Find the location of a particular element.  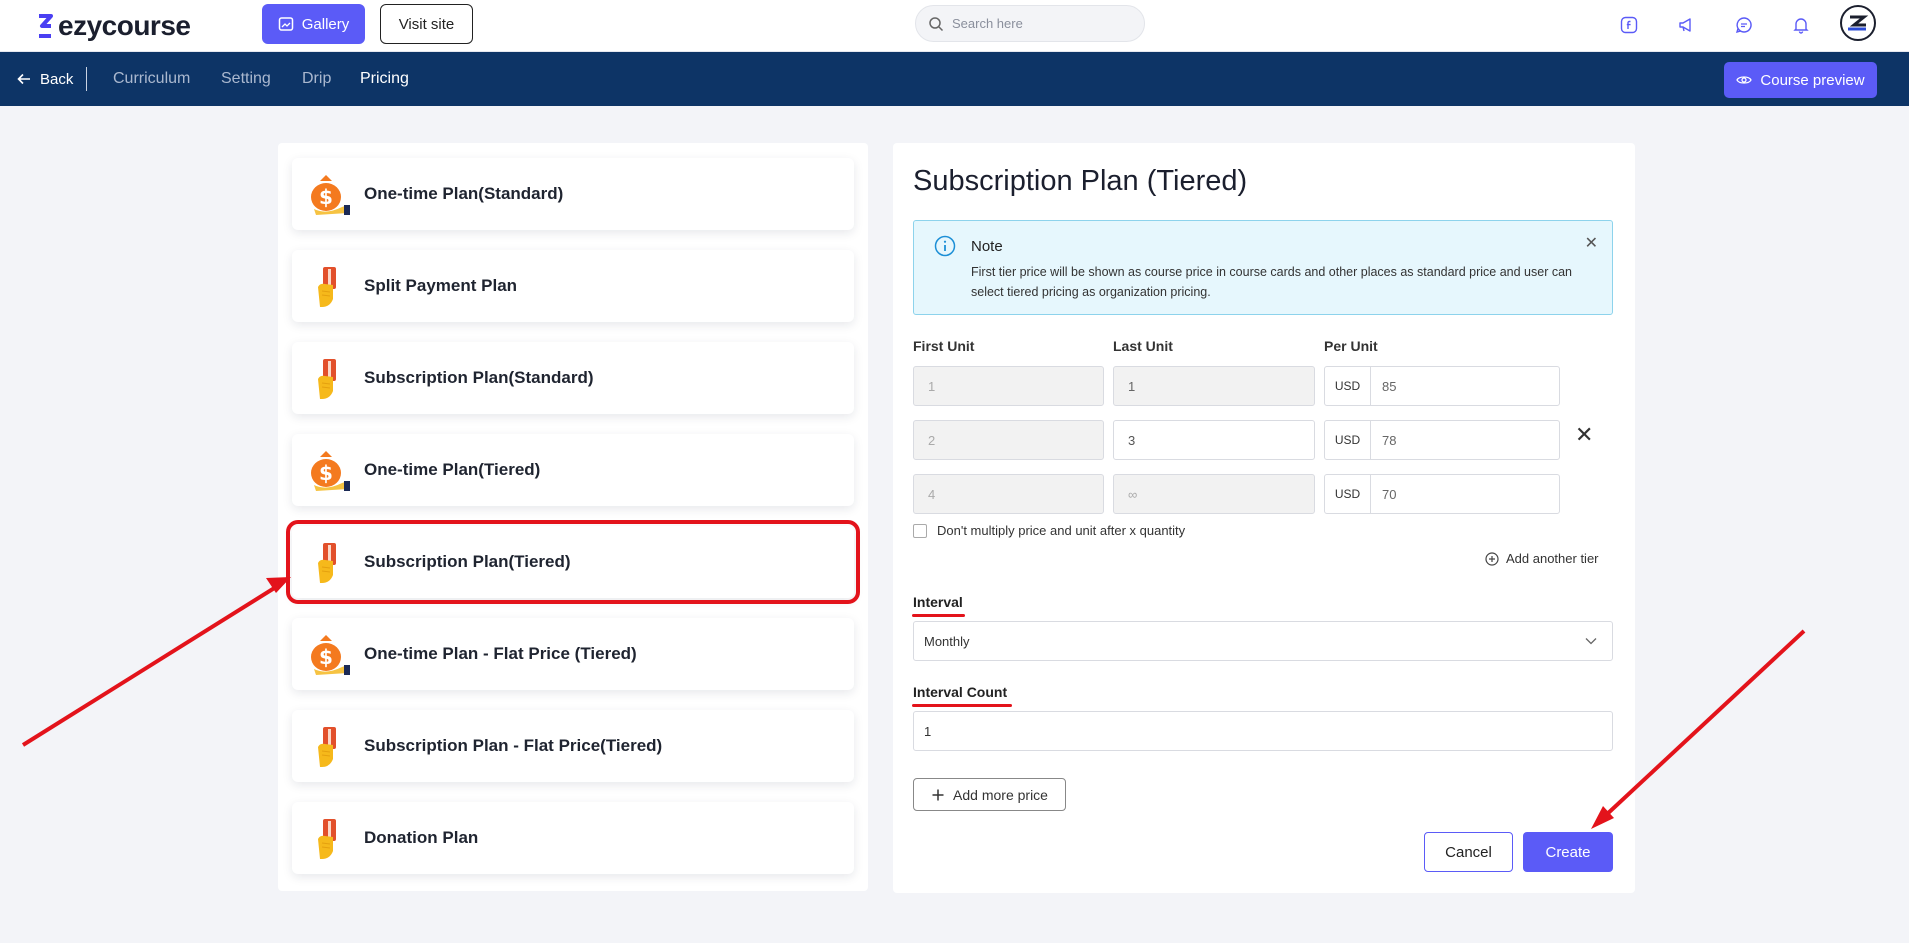

gallery-icon is located at coordinates (285, 24).